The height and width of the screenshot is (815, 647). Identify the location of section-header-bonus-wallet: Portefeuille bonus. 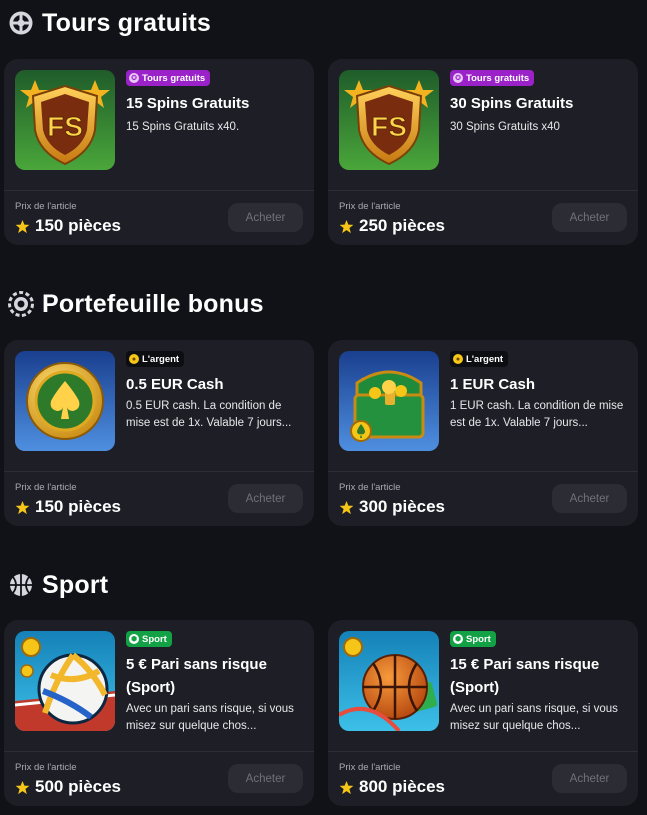
(136, 304).